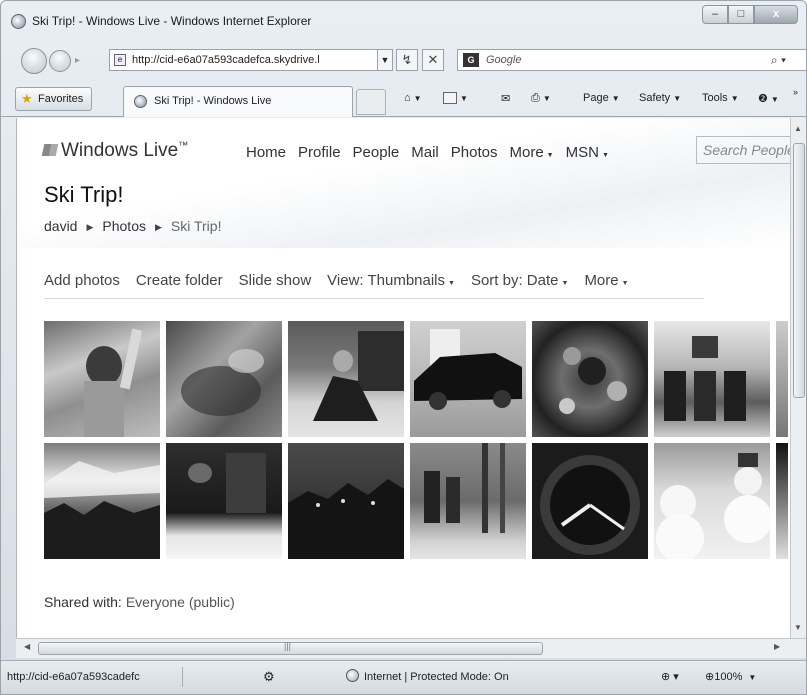 This screenshot has height=695, width=807. What do you see at coordinates (269, 677) in the screenshot?
I see `addon-icon: ⚙` at bounding box center [269, 677].